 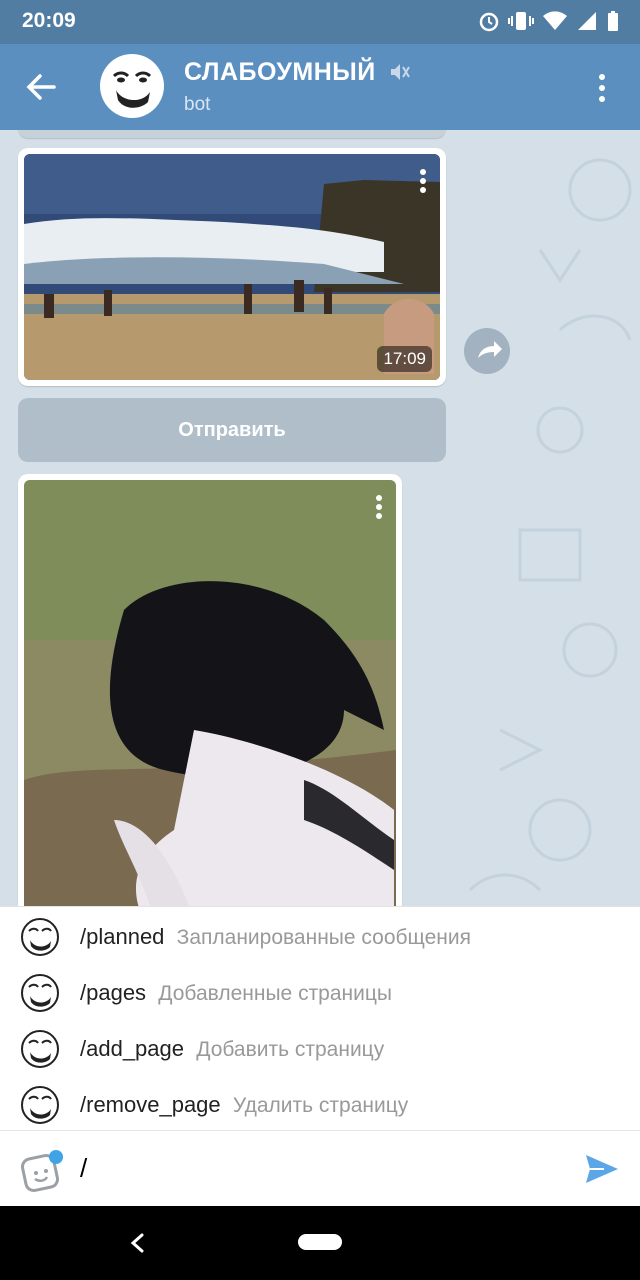 What do you see at coordinates (83, 1168) in the screenshot?
I see `message-input: /` at bounding box center [83, 1168].